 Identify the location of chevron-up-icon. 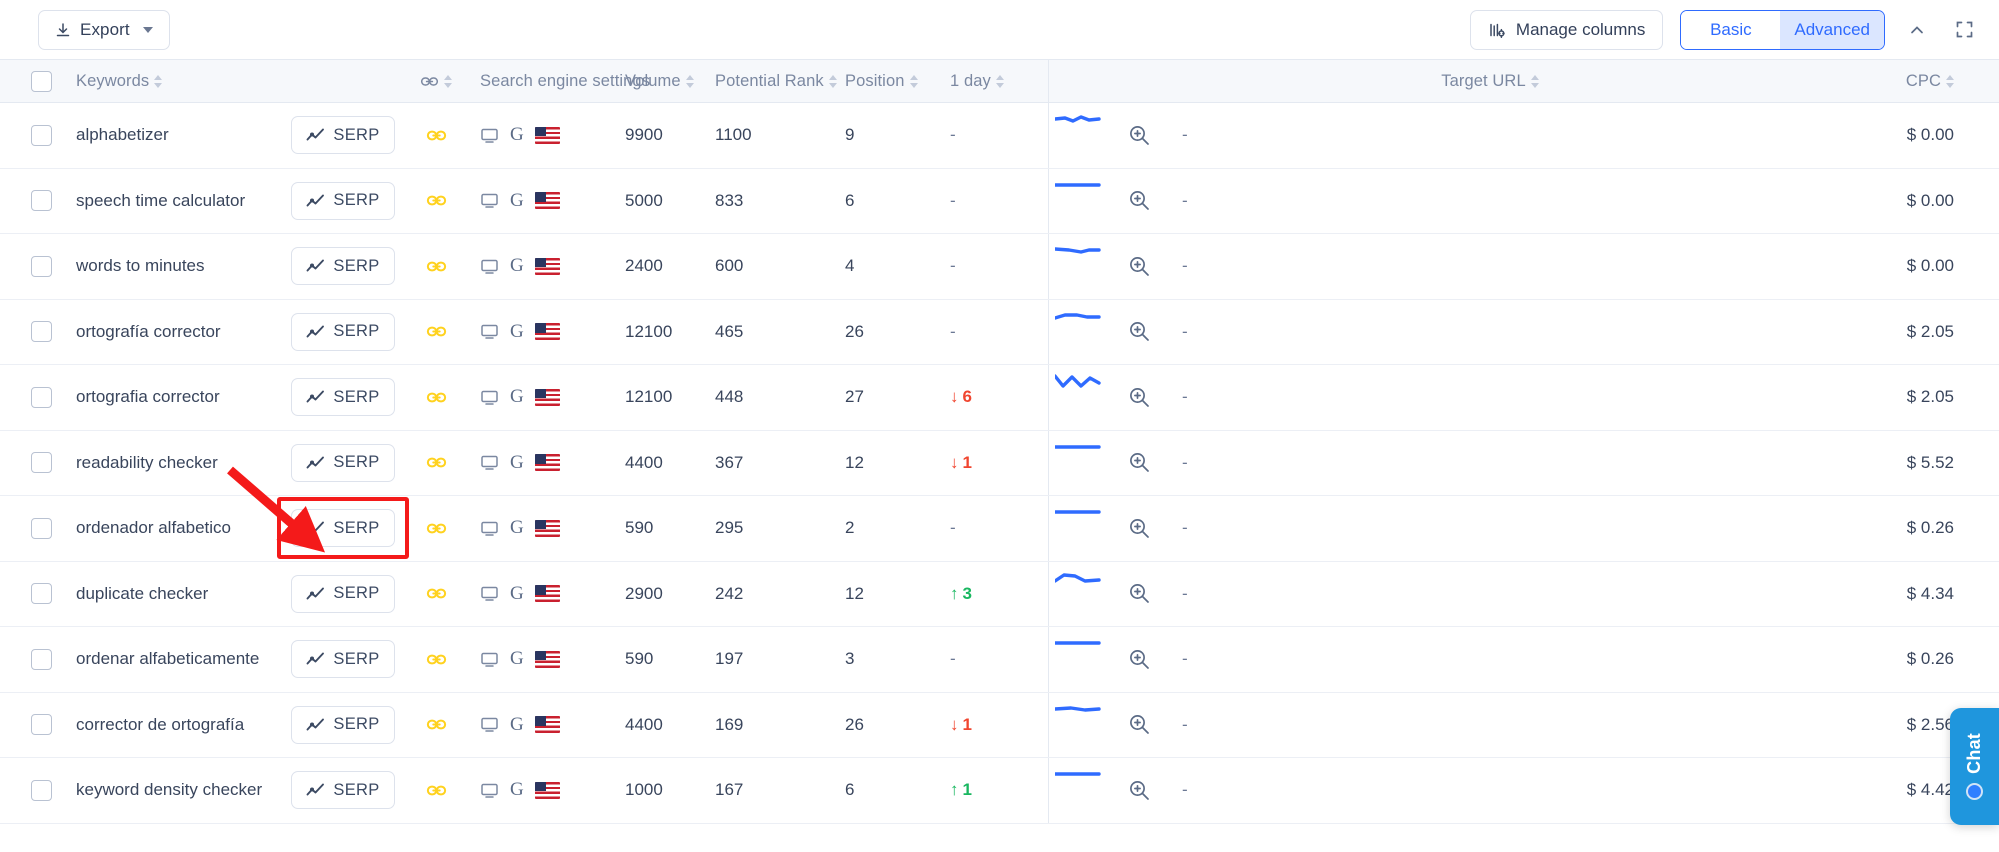
(1917, 30).